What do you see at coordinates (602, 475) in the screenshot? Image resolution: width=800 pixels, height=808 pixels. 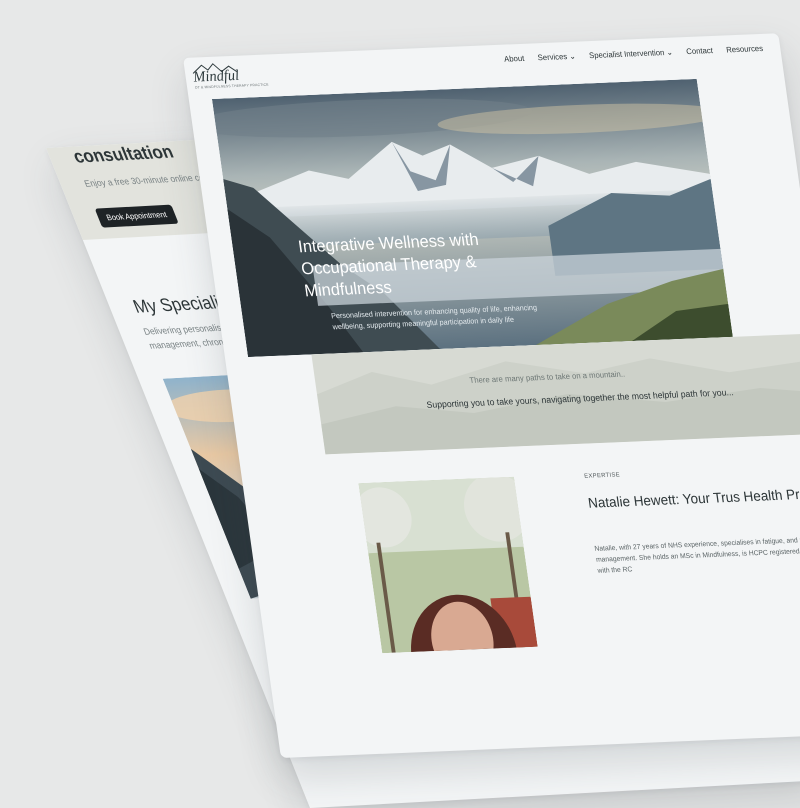 I see `expertise-eyebrow: EXPERTISE` at bounding box center [602, 475].